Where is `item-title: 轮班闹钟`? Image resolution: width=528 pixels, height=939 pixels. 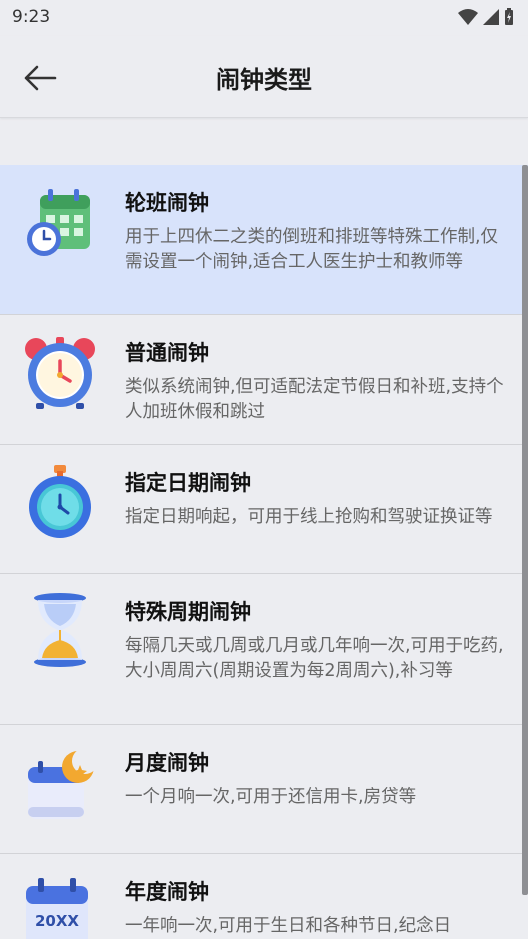
item-title: 轮班闹钟 is located at coordinates (167, 203).